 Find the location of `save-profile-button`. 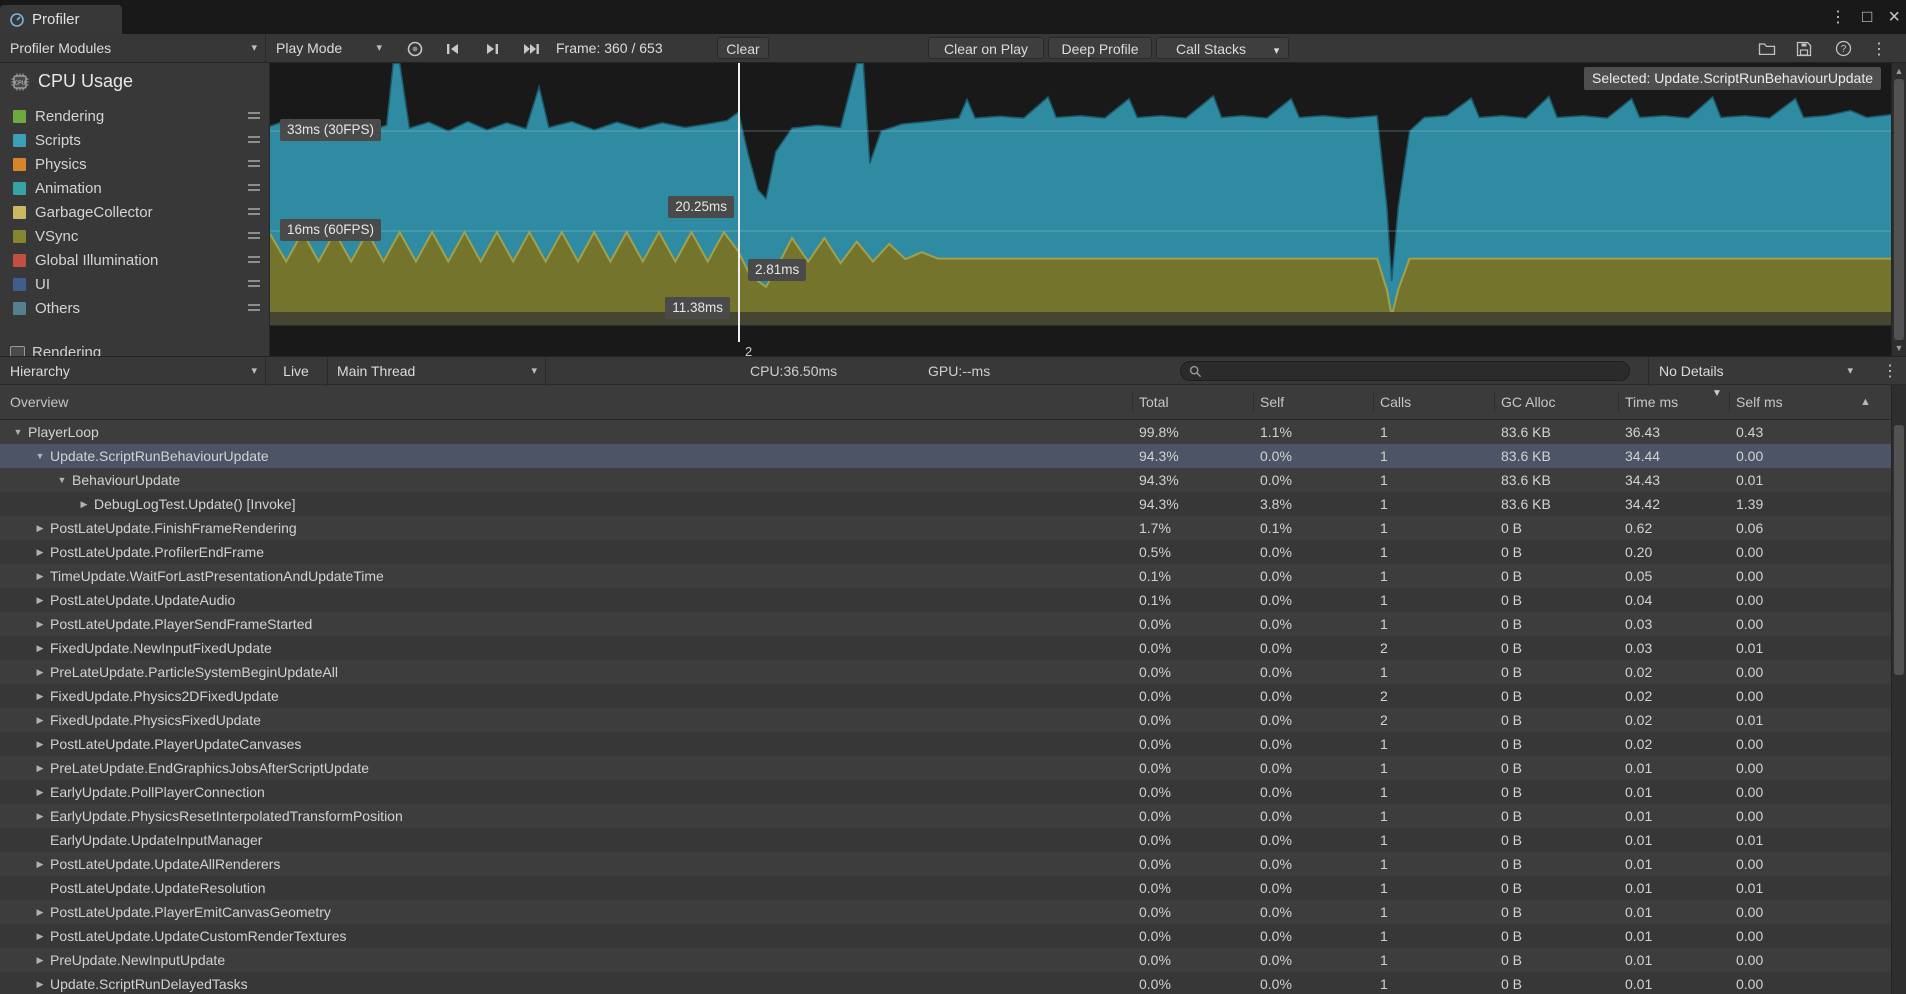

save-profile-button is located at coordinates (1804, 48).